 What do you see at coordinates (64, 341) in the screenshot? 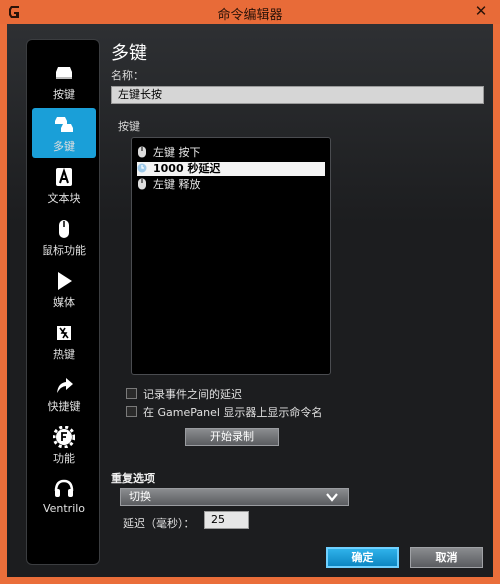
I see `sidebar-item-hotkey: 热键` at bounding box center [64, 341].